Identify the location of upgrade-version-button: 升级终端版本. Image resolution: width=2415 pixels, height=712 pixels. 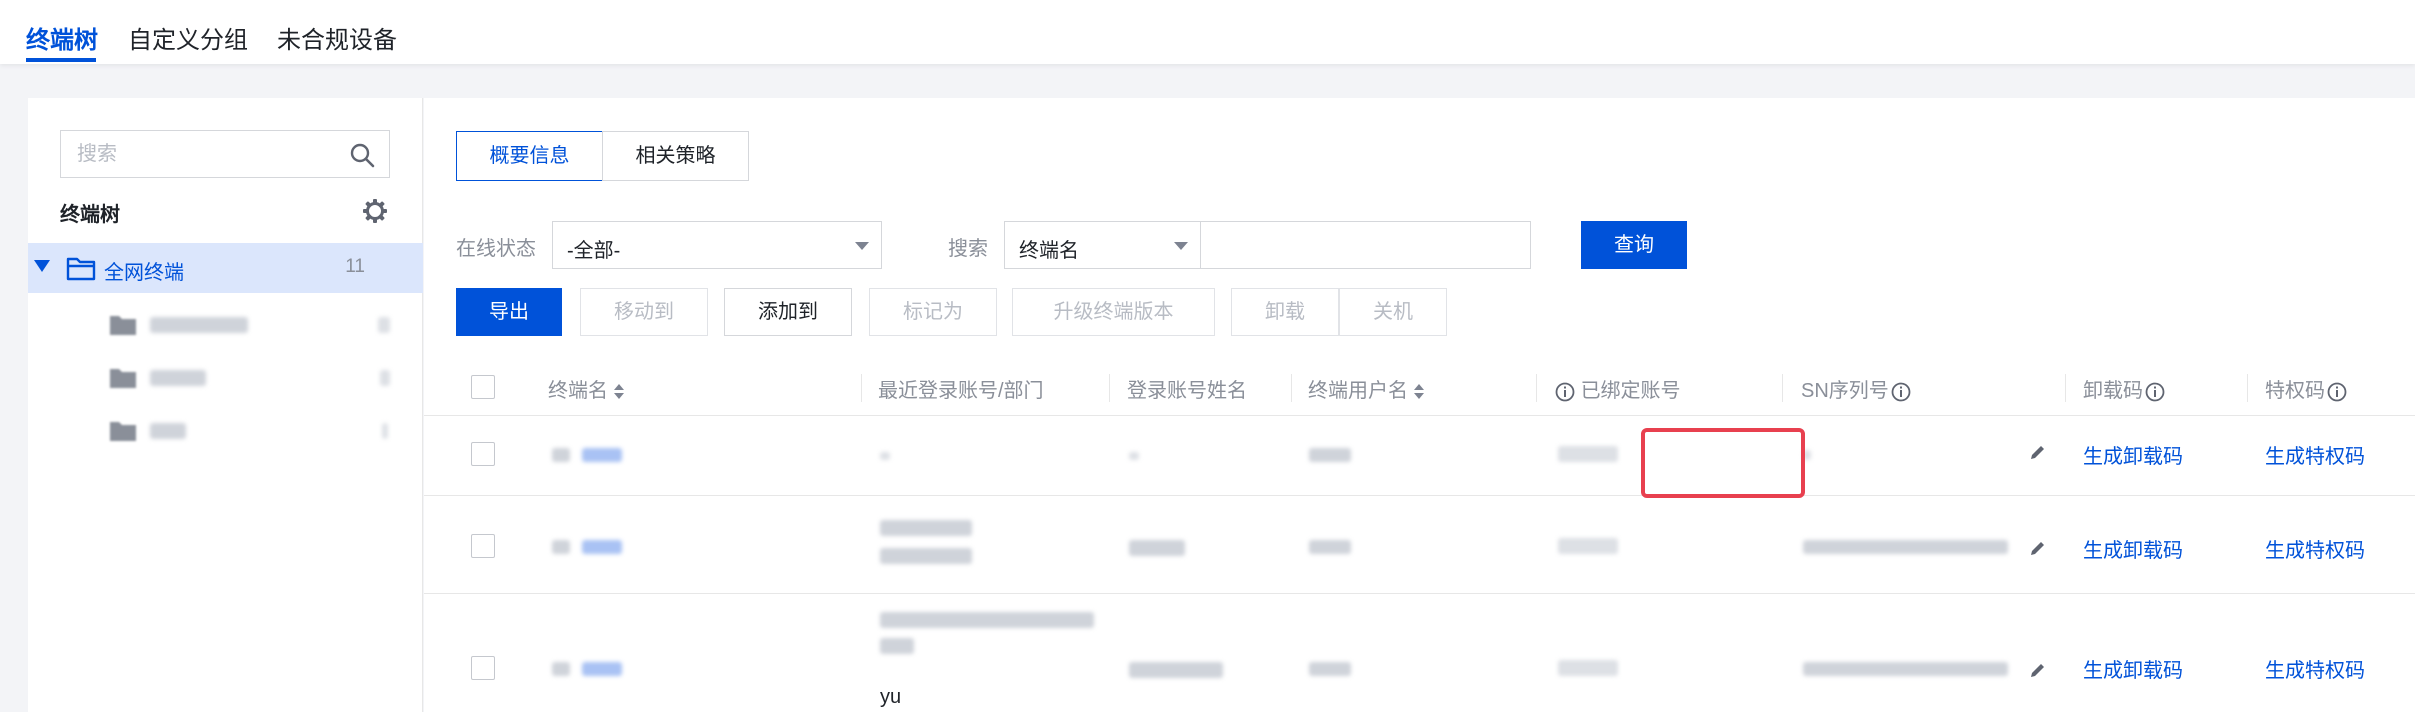
(1113, 312).